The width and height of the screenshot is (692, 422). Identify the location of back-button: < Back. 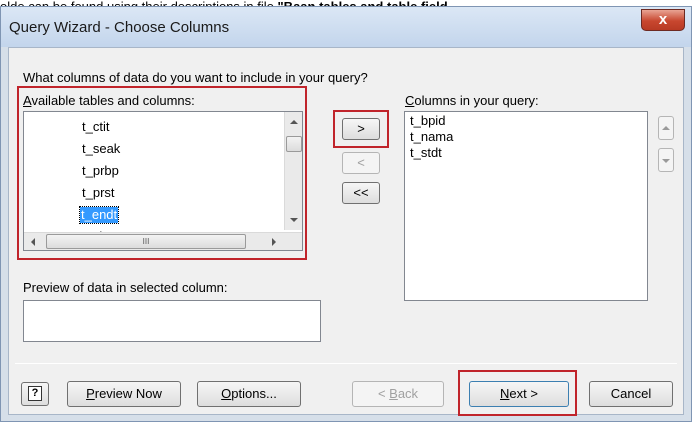
(398, 394).